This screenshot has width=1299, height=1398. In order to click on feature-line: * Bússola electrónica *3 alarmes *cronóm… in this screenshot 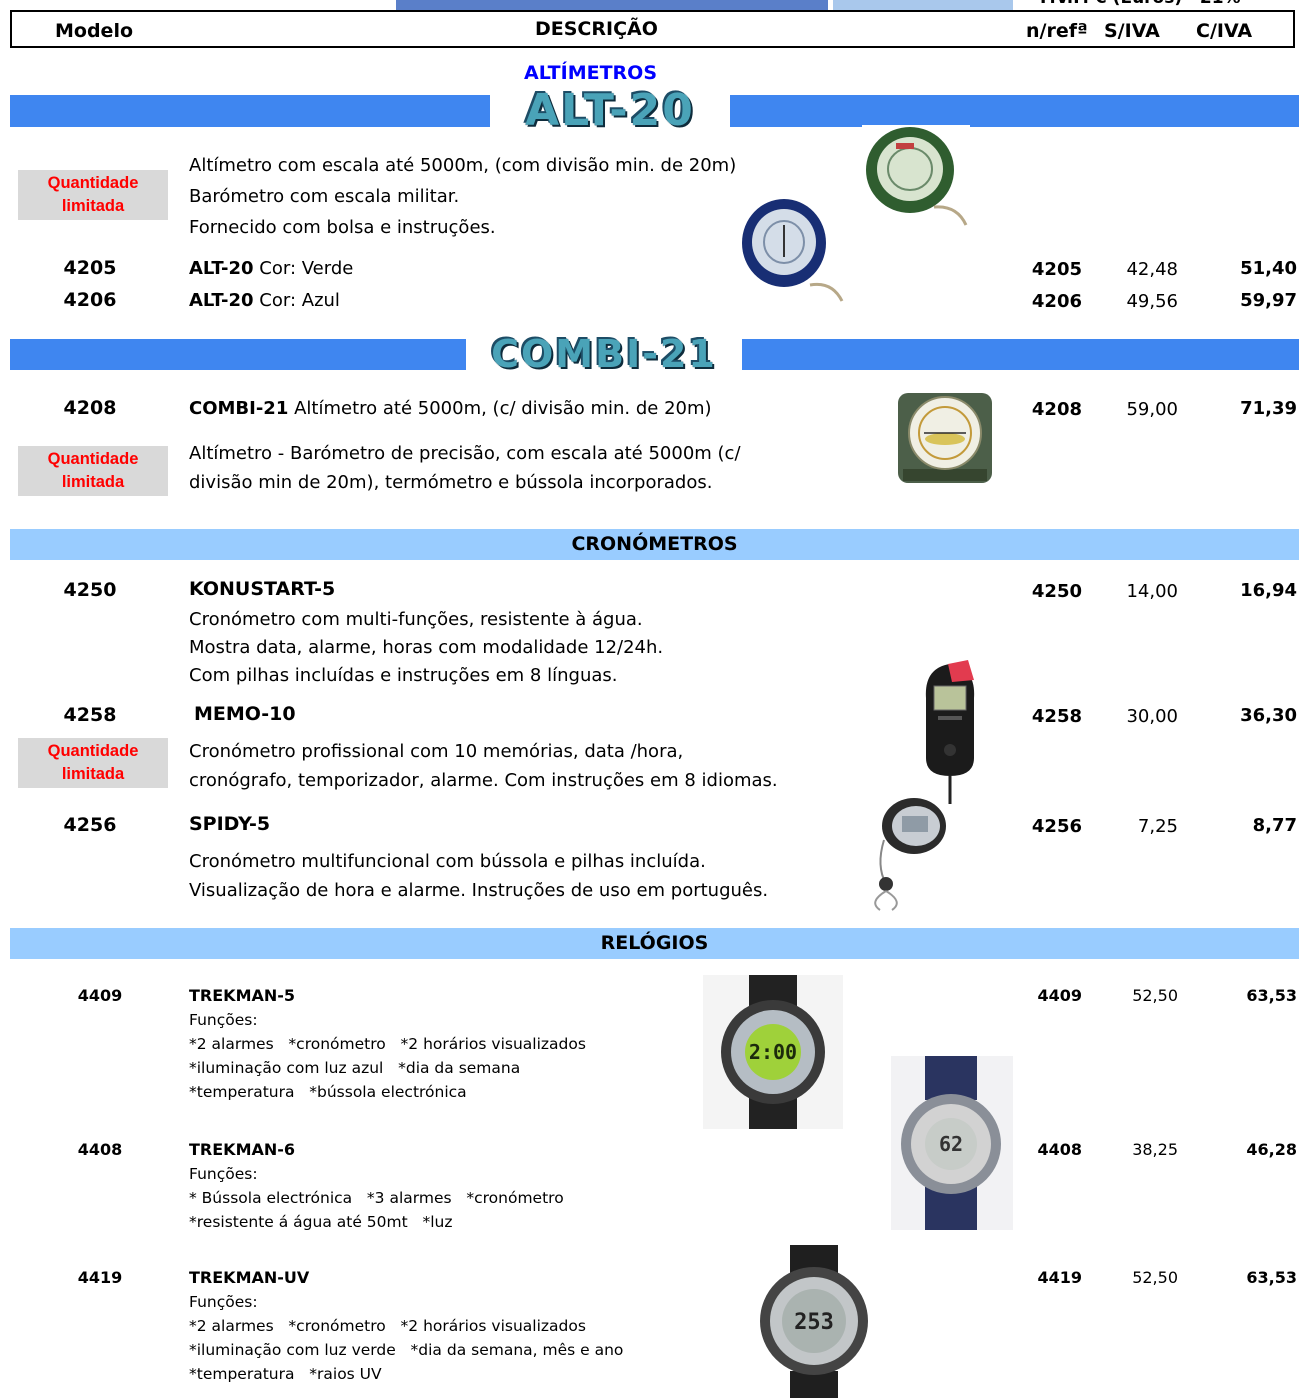, I will do `click(376, 1198)`.